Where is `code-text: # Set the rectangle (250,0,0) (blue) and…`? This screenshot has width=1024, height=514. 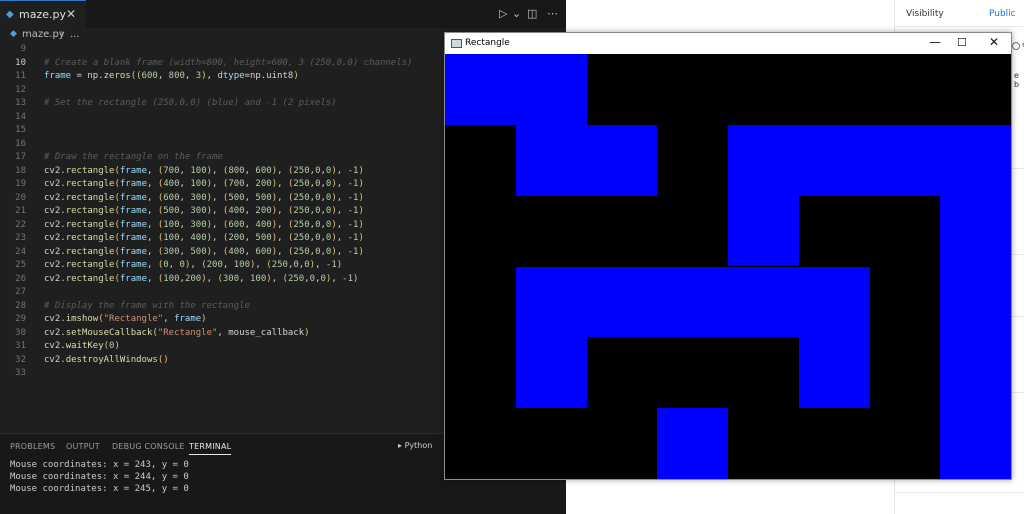 code-text: # Set the rectangle (250,0,0) (blue) and… is located at coordinates (190, 104).